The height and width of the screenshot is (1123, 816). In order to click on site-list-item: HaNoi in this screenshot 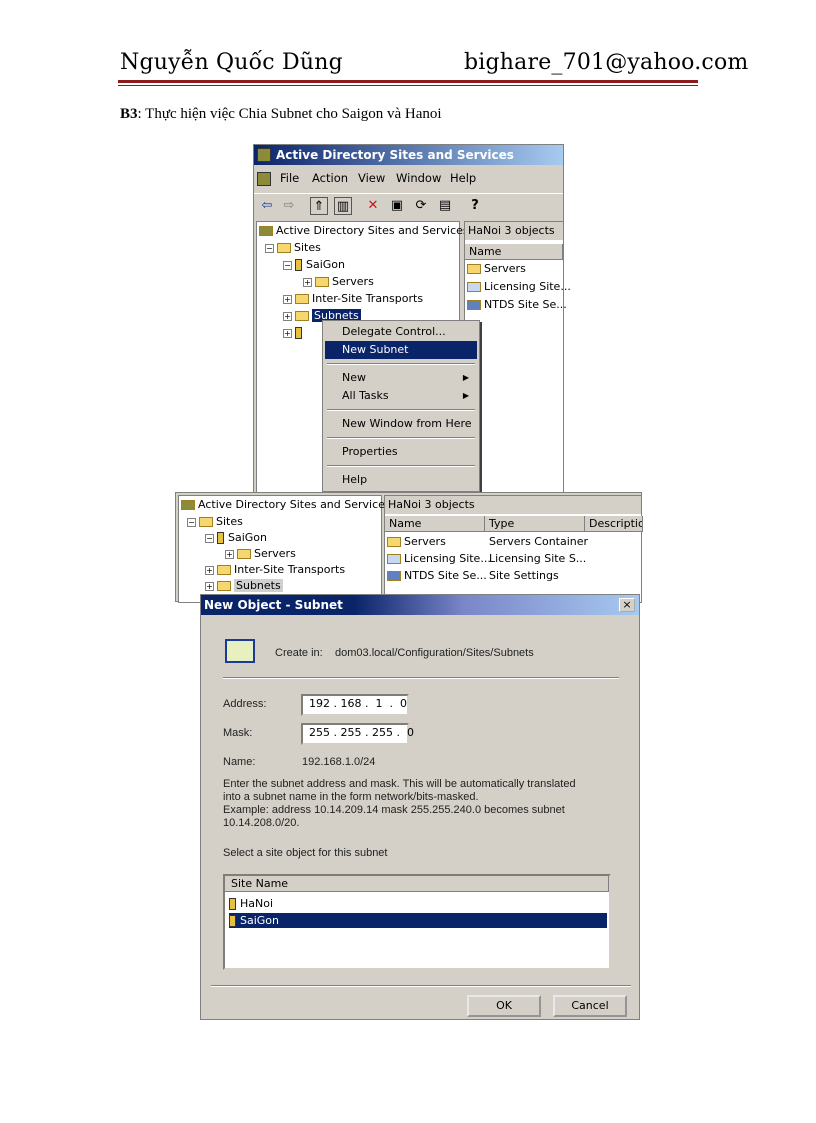, I will do `click(418, 903)`.